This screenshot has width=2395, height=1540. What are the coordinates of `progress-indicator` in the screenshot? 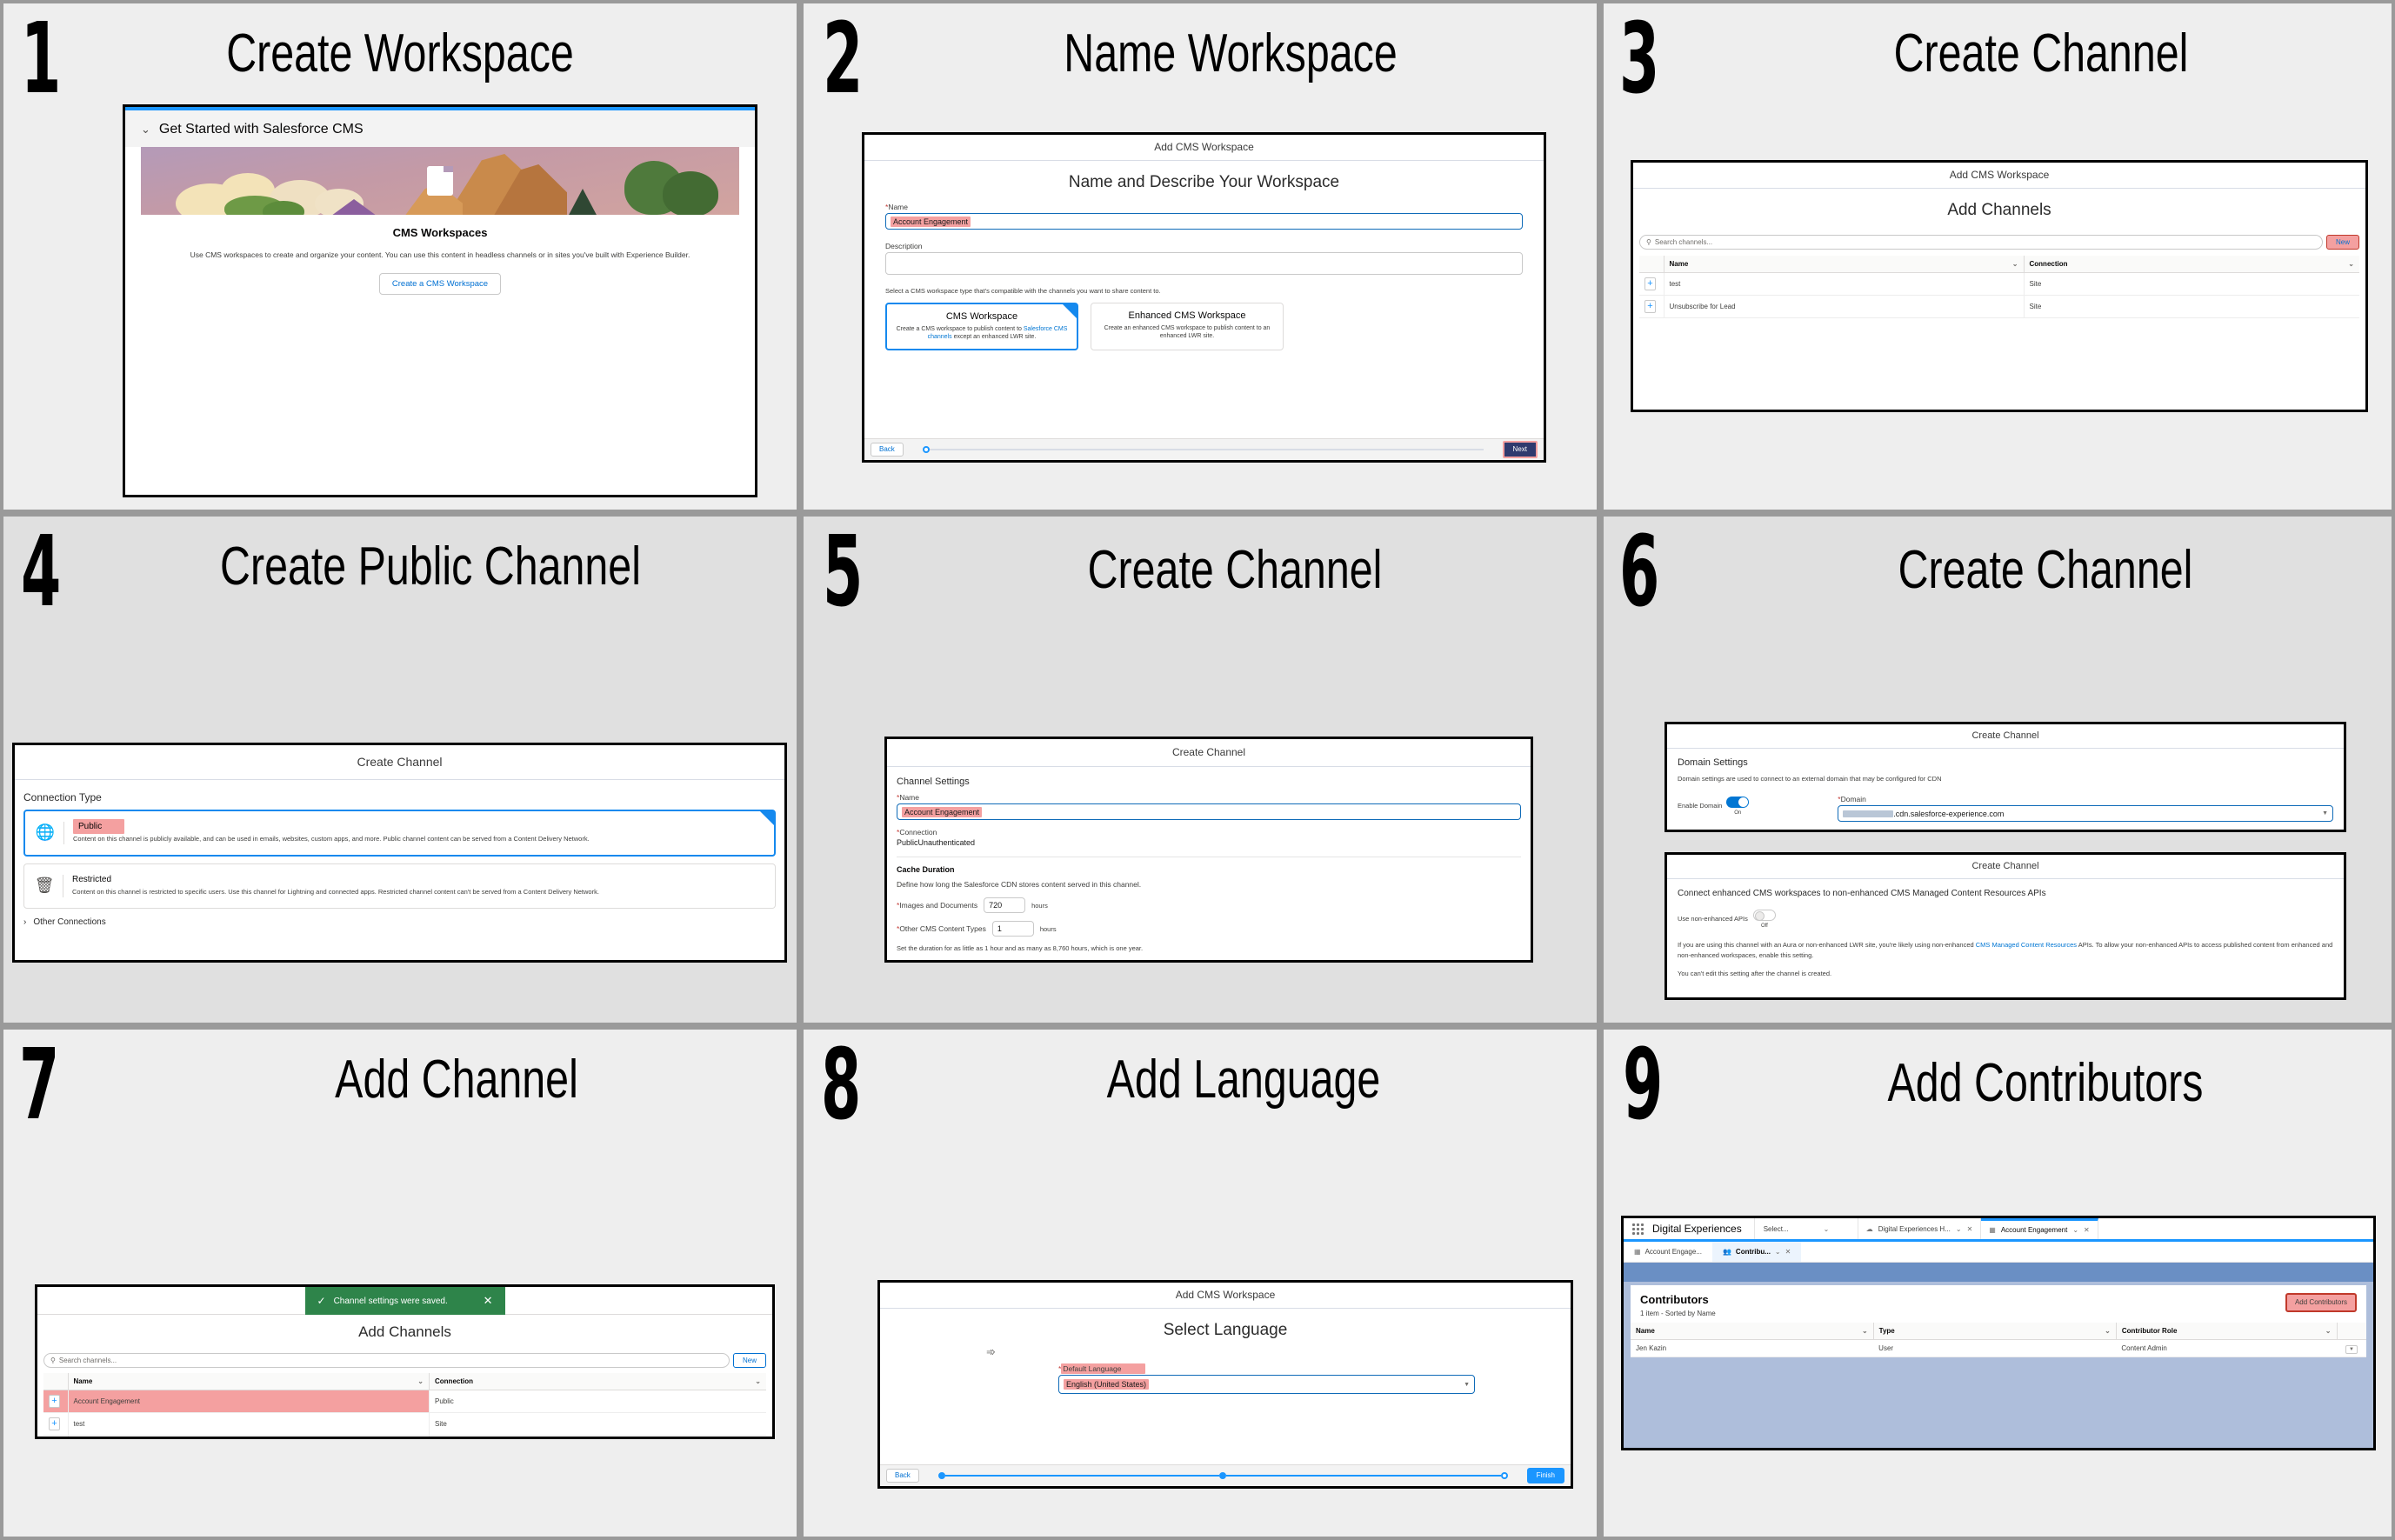 It's located at (1223, 1475).